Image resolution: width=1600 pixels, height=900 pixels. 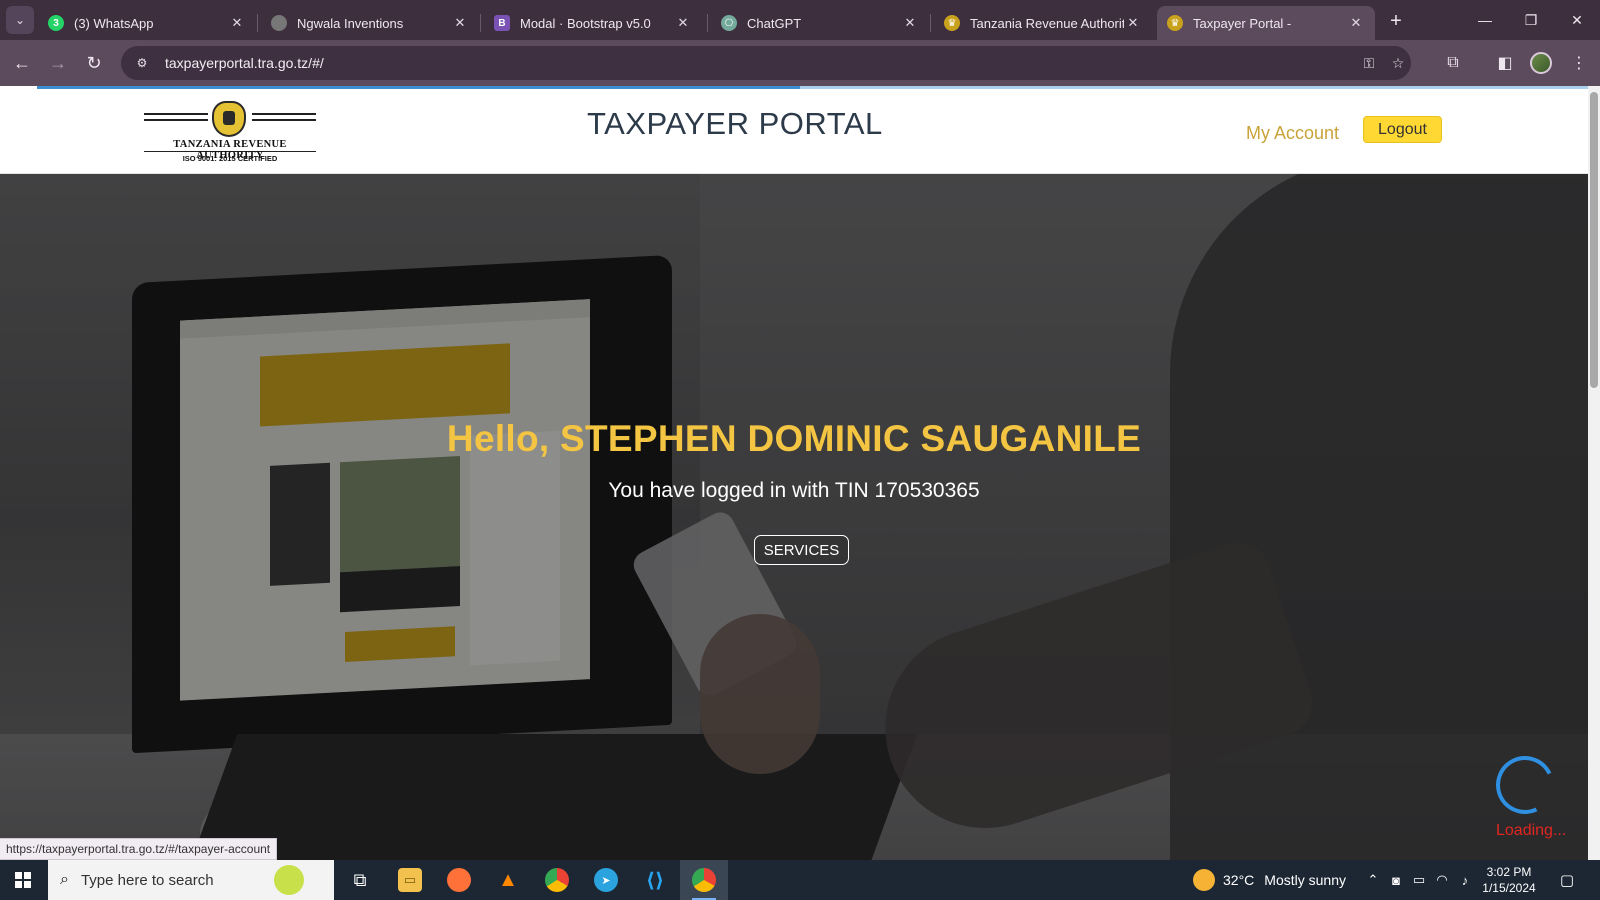 I want to click on search-highlight-tennis-icon, so click(x=289, y=880).